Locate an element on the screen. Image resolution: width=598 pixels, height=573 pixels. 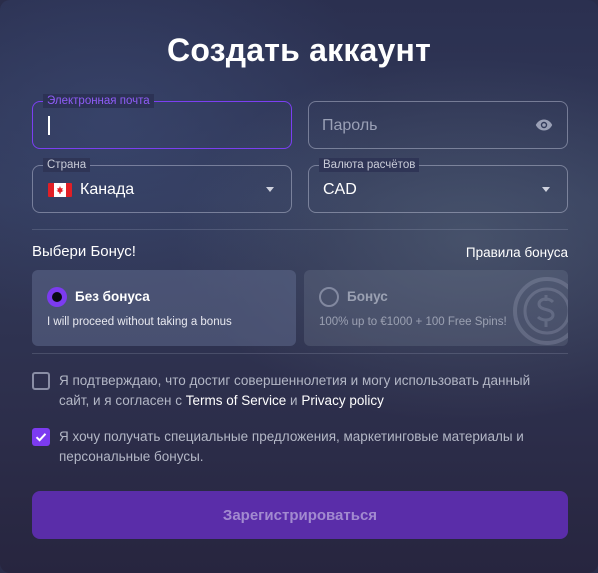
currency-value: CAD is located at coordinates (340, 189).